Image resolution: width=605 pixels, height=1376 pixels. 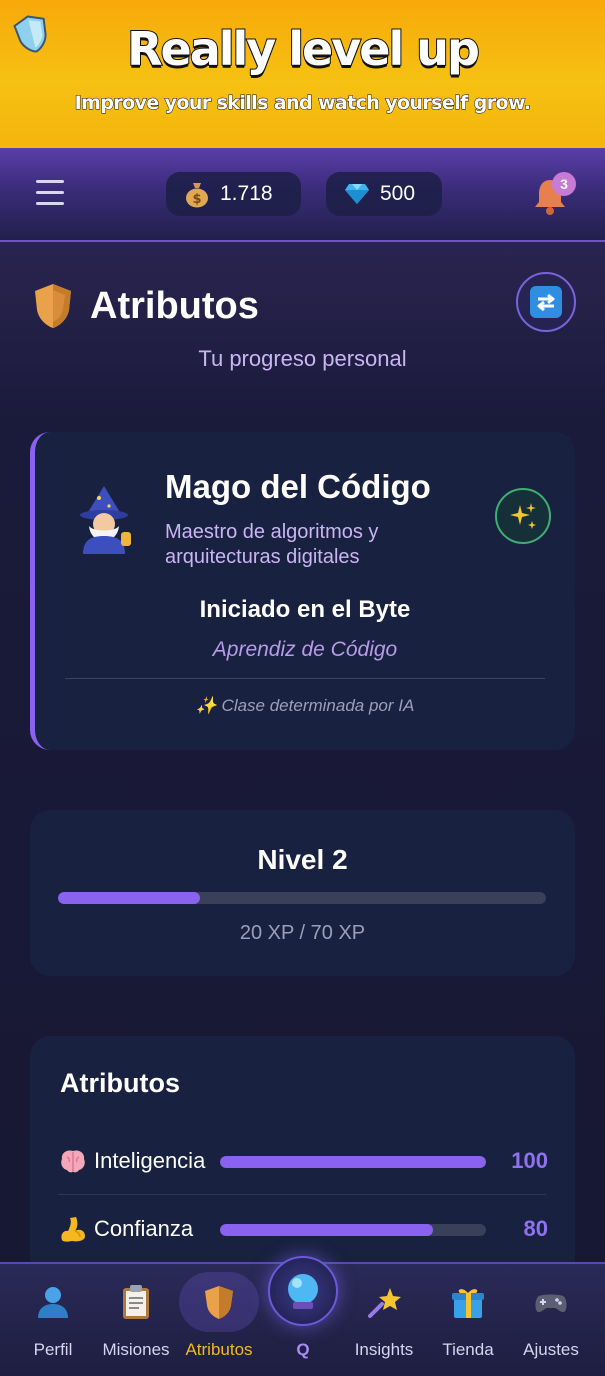 I want to click on notifications-button: 3, so click(x=554, y=194).